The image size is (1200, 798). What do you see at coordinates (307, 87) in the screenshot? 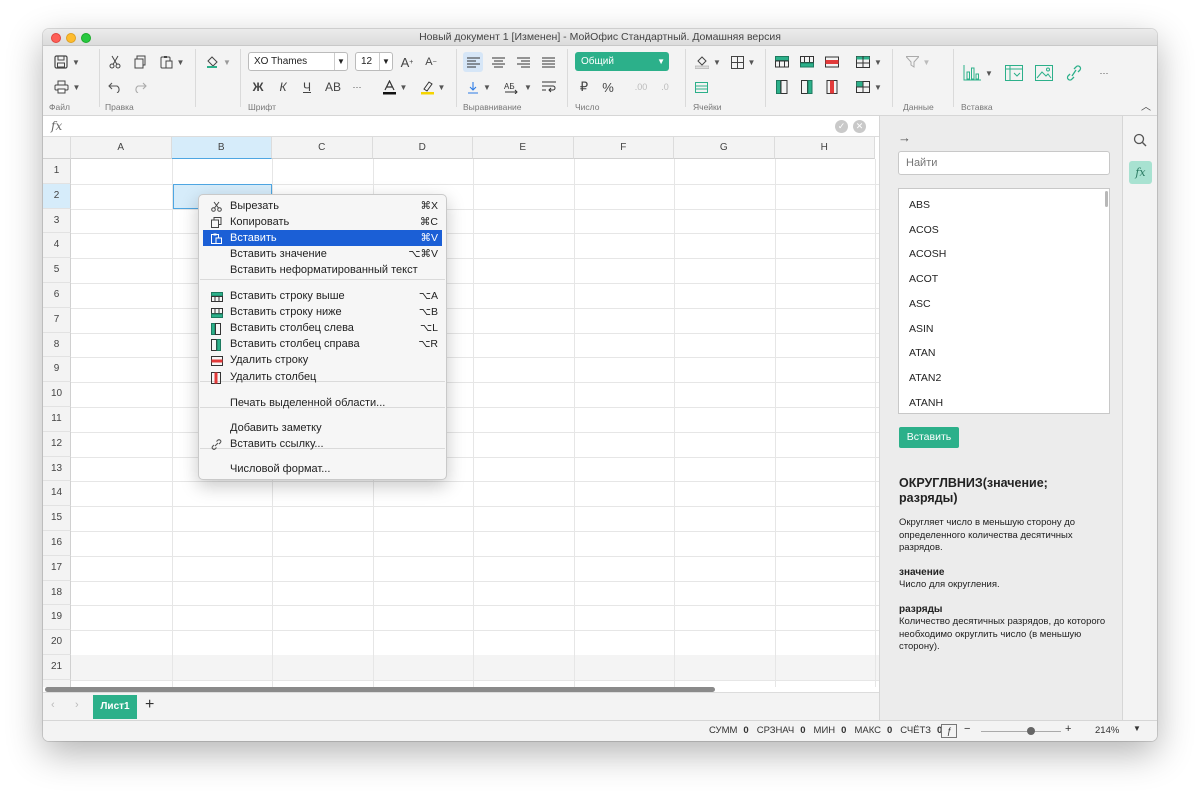
I see `underline-button: Ч` at bounding box center [307, 87].